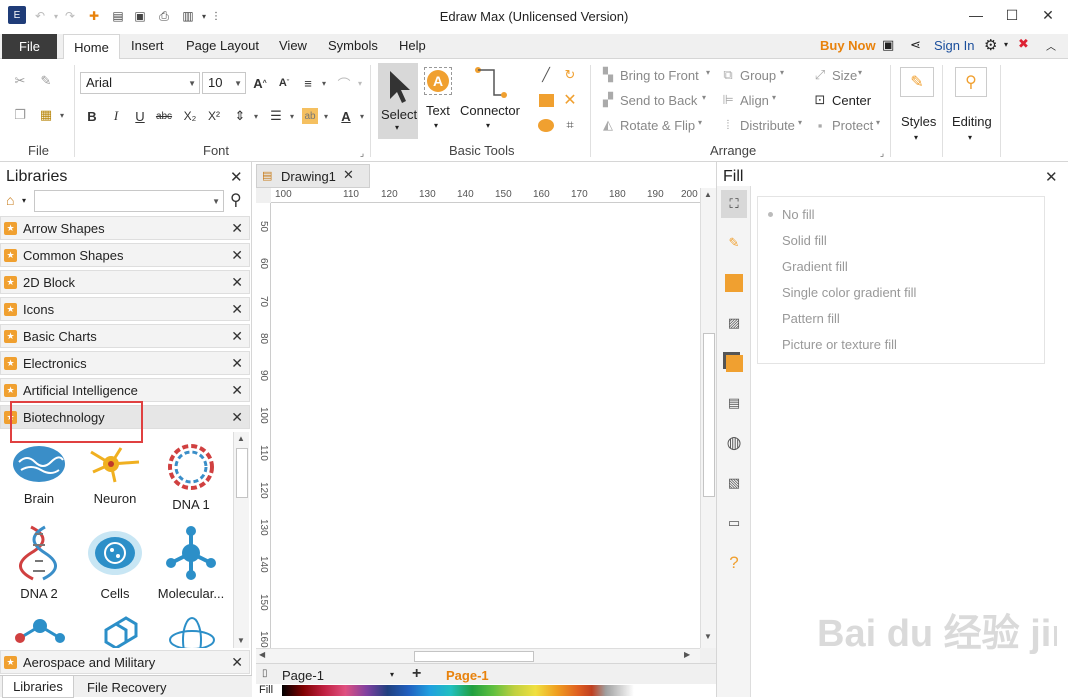  Describe the element at coordinates (412, 45) in the screenshot. I see `tab-help: Help` at that location.